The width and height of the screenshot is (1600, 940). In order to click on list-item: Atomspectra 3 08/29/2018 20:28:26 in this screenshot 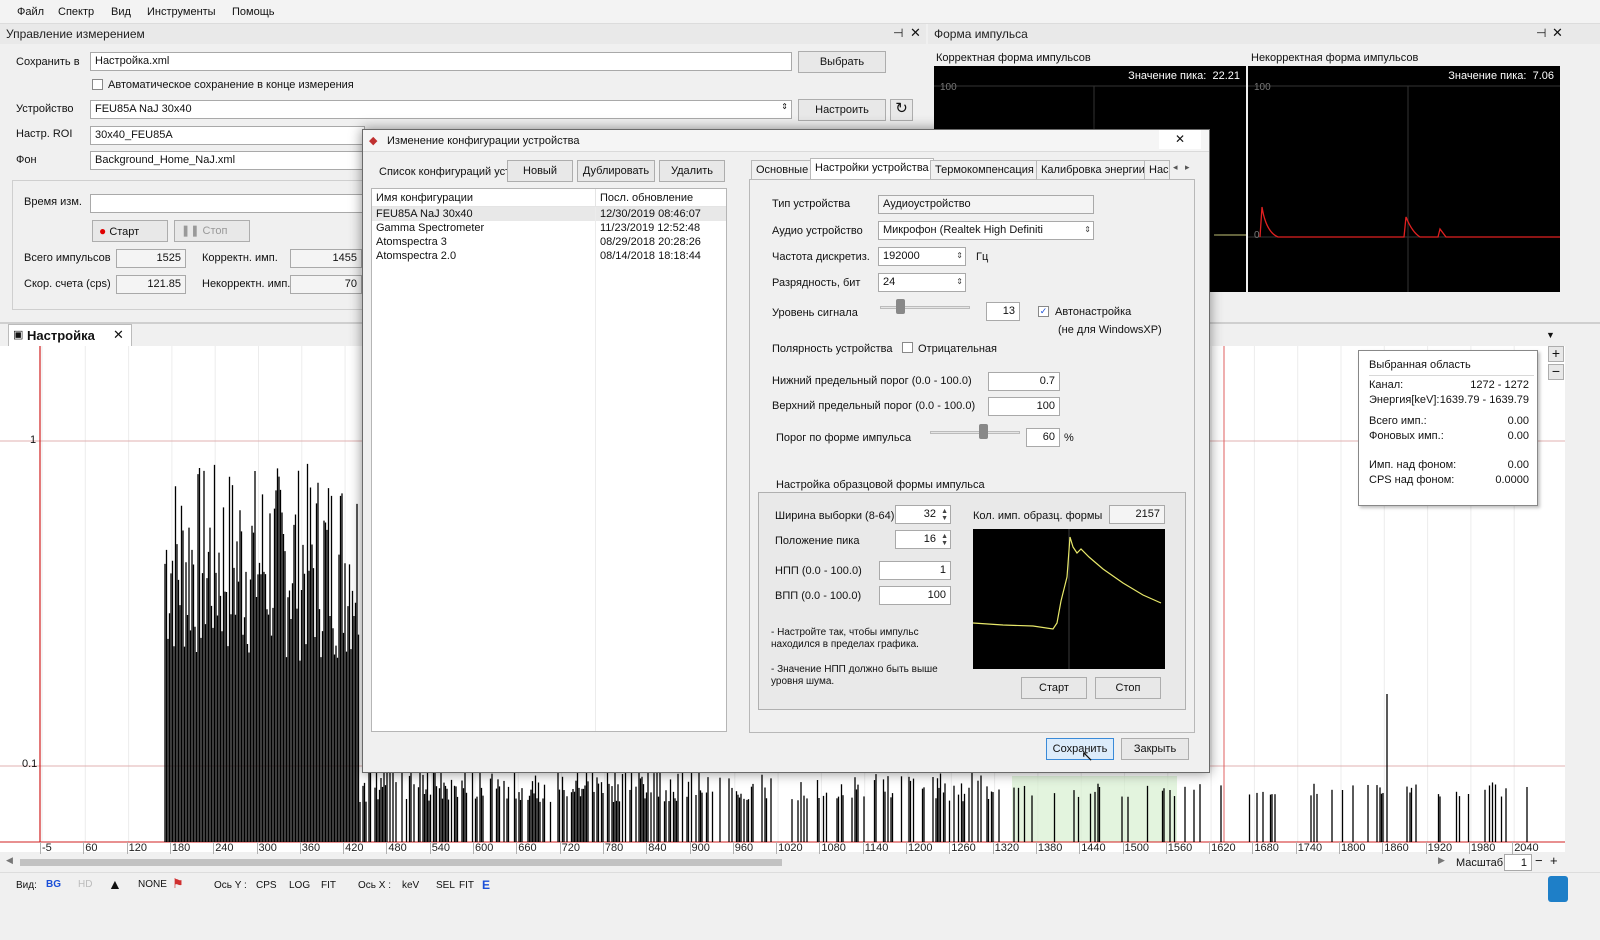, I will do `click(549, 242)`.